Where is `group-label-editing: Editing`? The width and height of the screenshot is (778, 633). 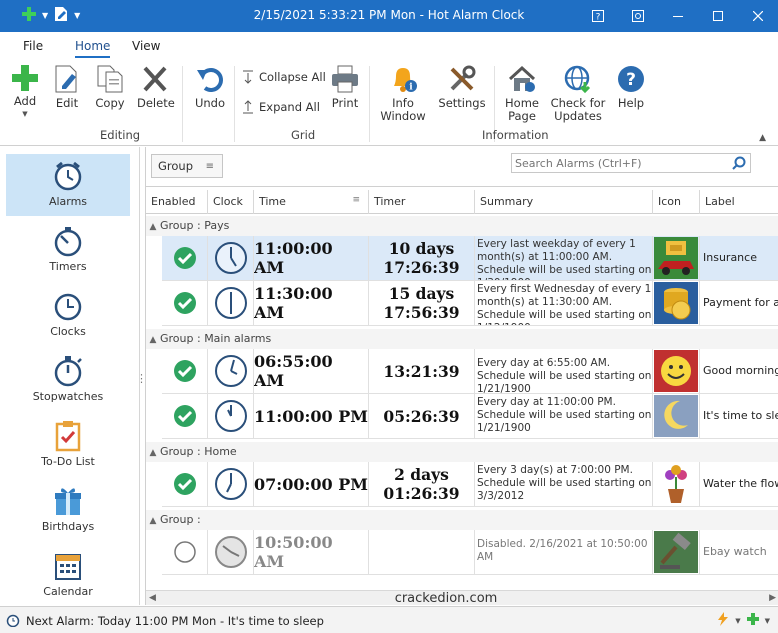
group-label-editing: Editing is located at coordinates (120, 135).